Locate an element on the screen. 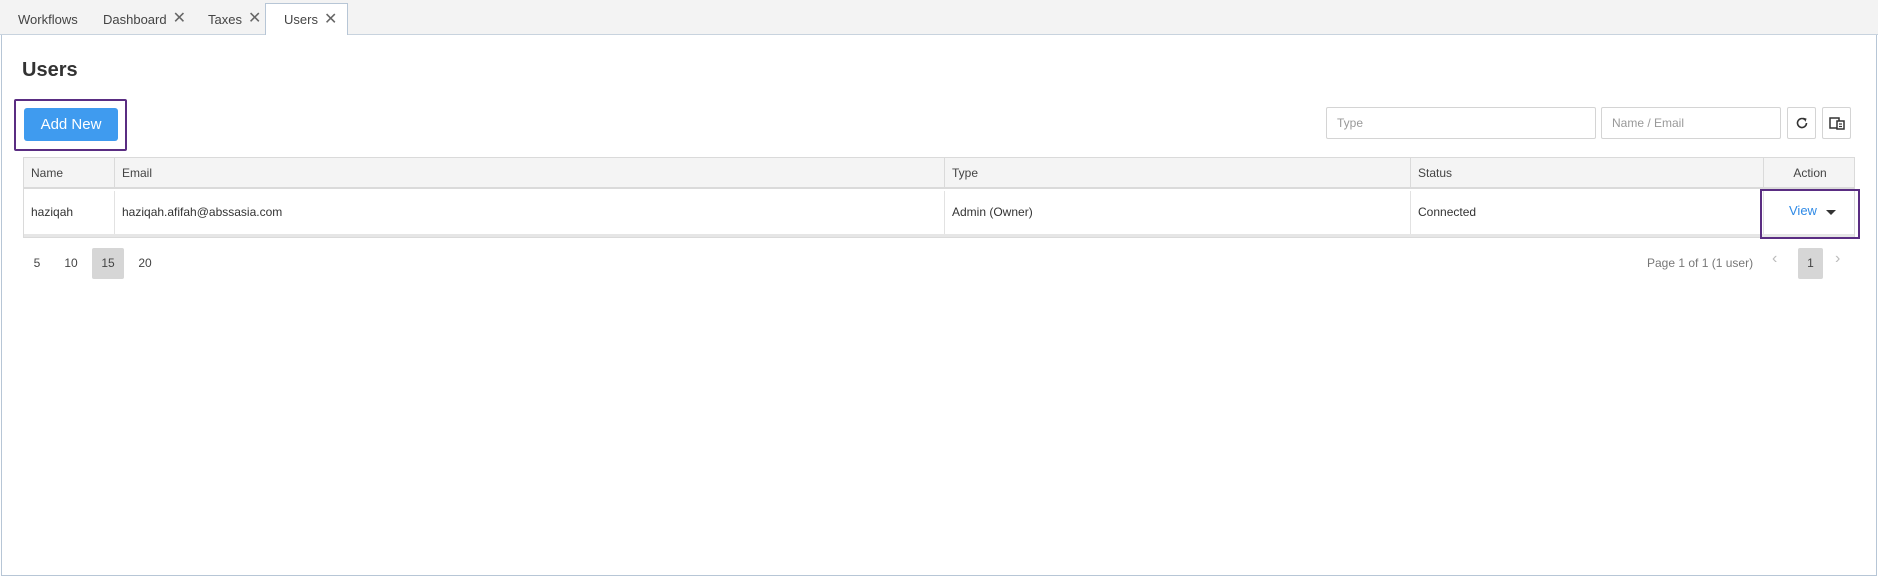  chevron-left-icon: ‹ is located at coordinates (1774, 259).